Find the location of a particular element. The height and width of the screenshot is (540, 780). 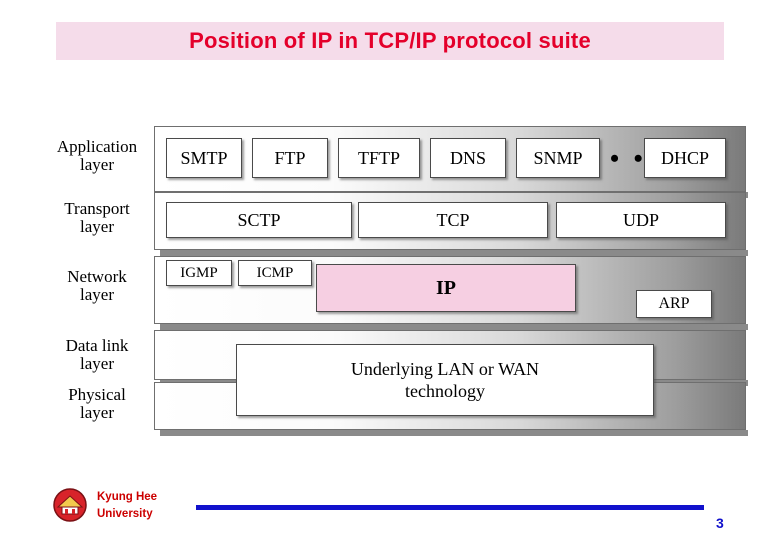

protocol-box-udp: UDP is located at coordinates (641, 220).